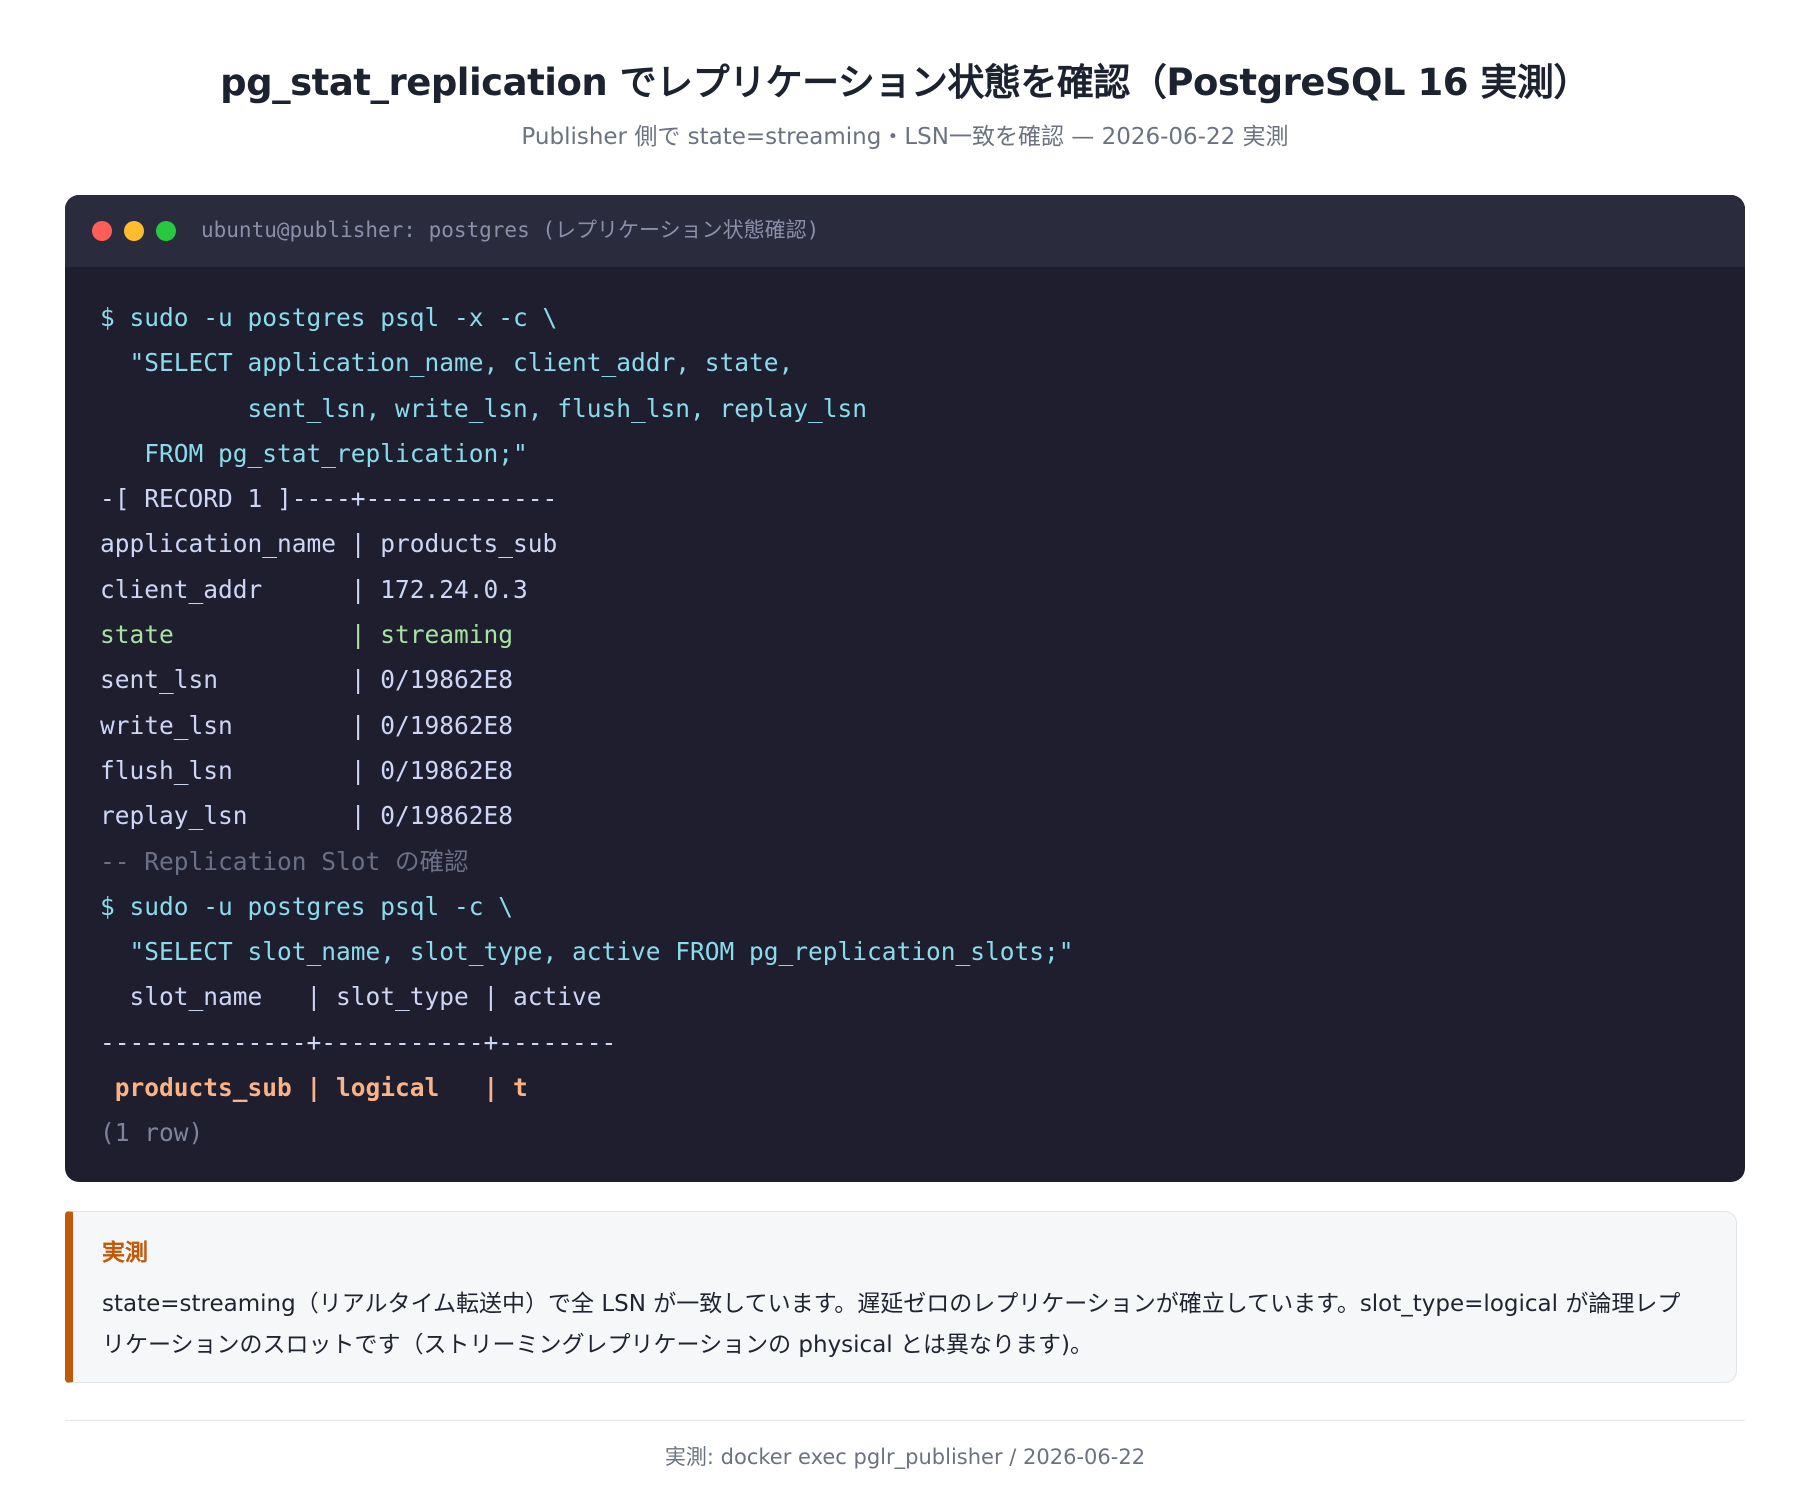 This screenshot has height=1506, width=1800. I want to click on terminal-line: FROM pg_stat_replication;", so click(314, 453).